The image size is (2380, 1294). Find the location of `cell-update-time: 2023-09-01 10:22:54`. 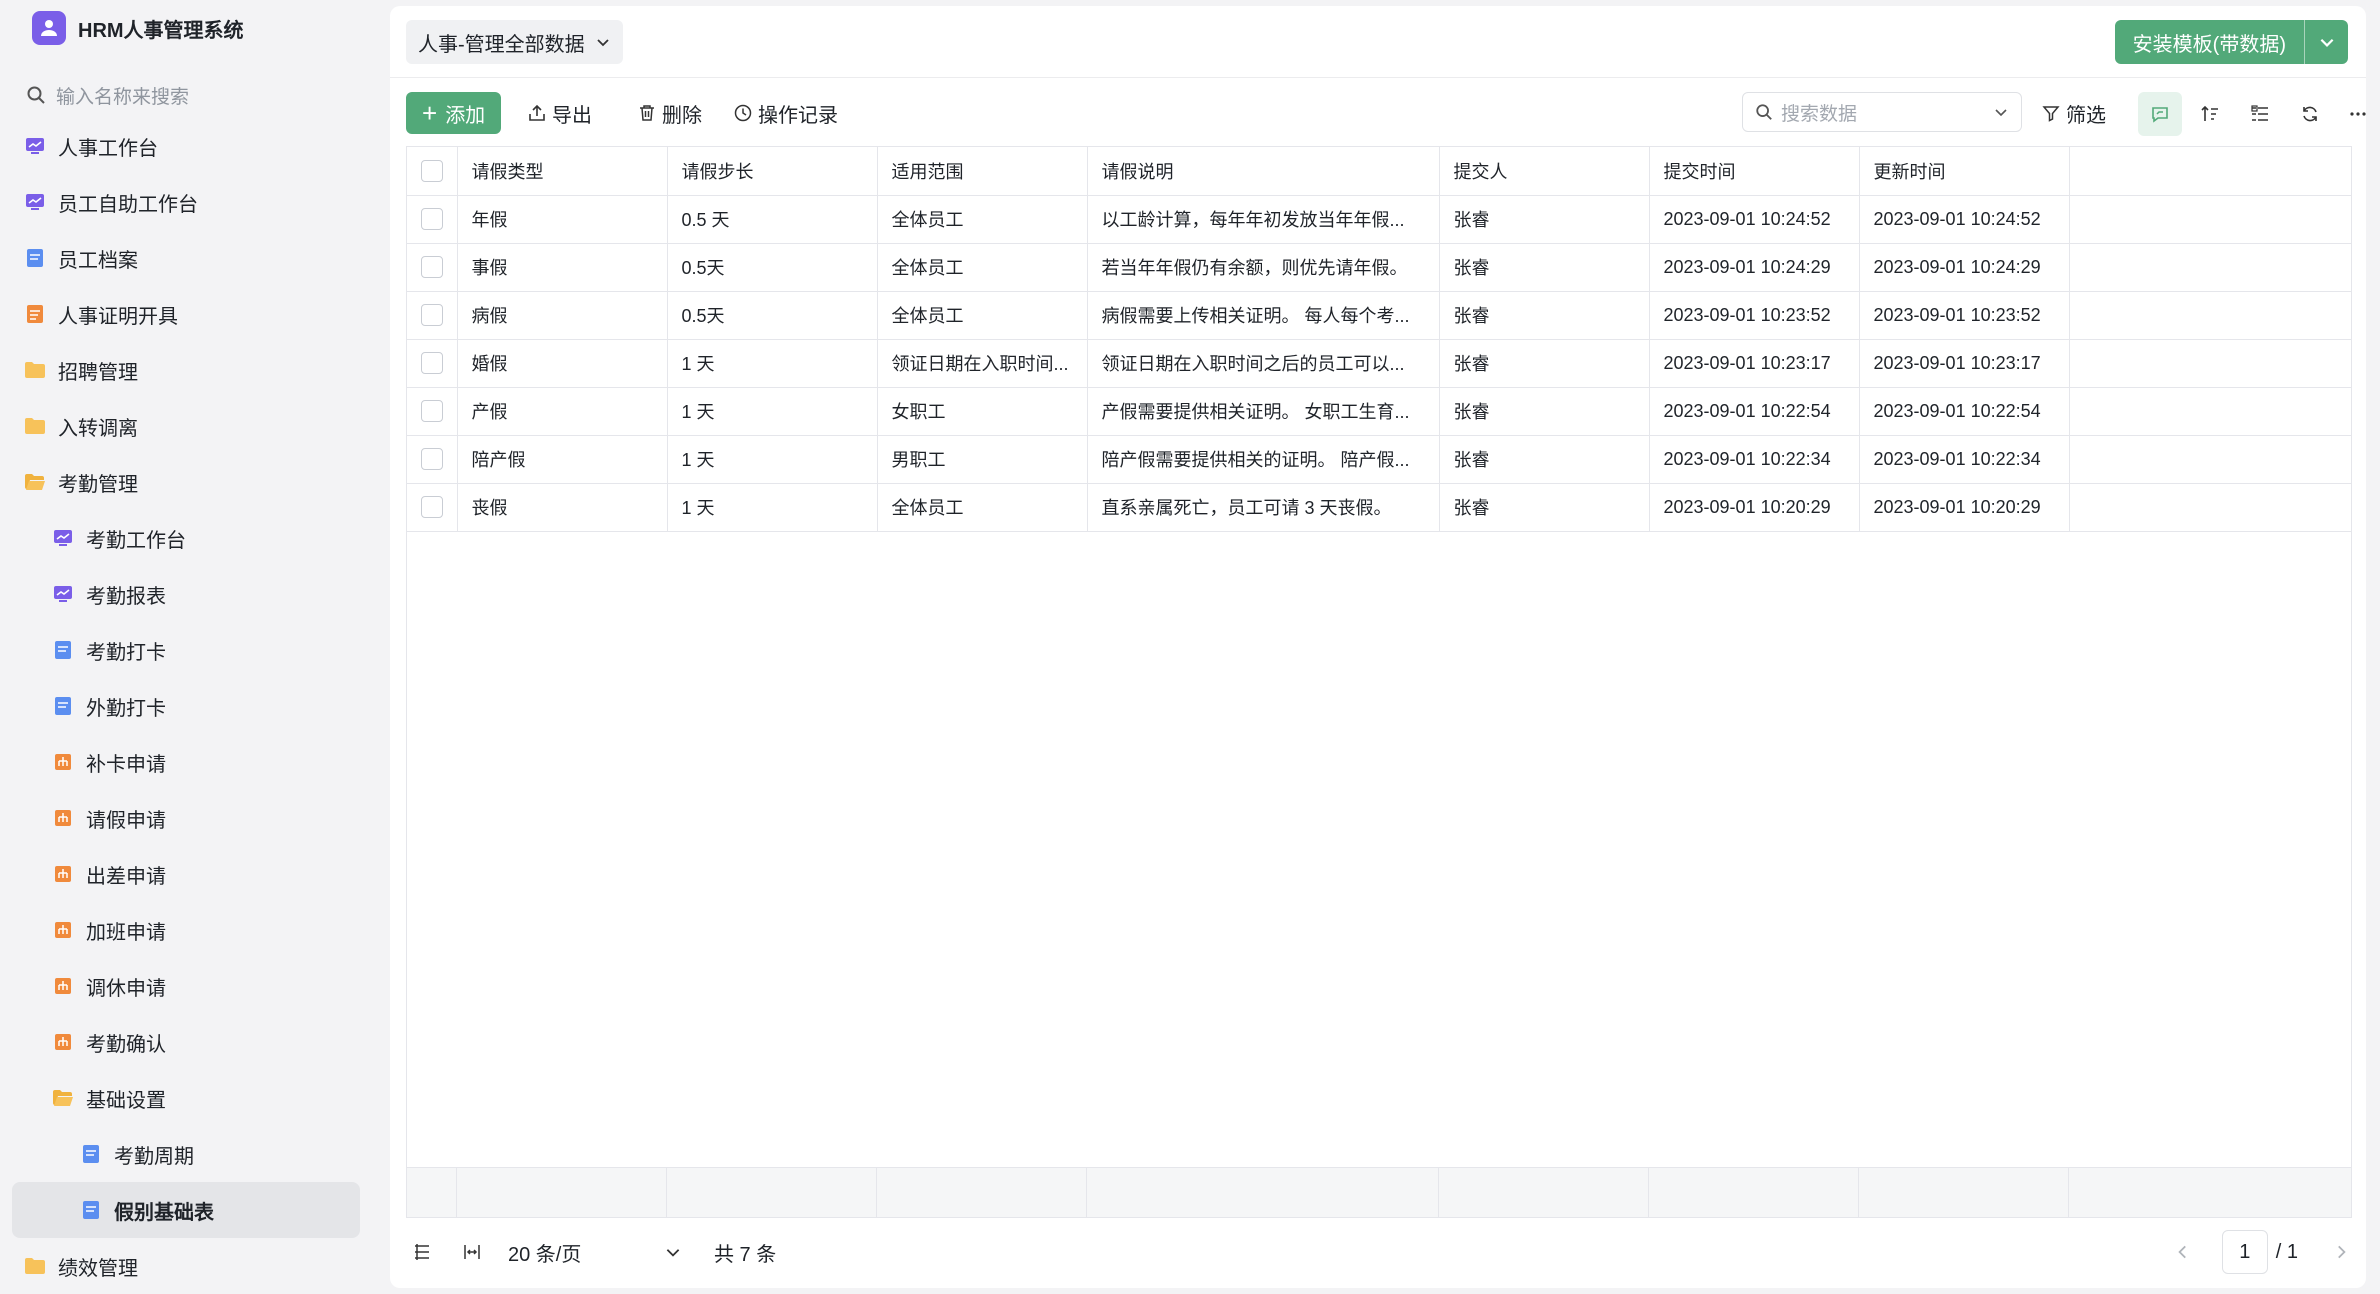

cell-update-time: 2023-09-01 10:22:54 is located at coordinates (1964, 411).